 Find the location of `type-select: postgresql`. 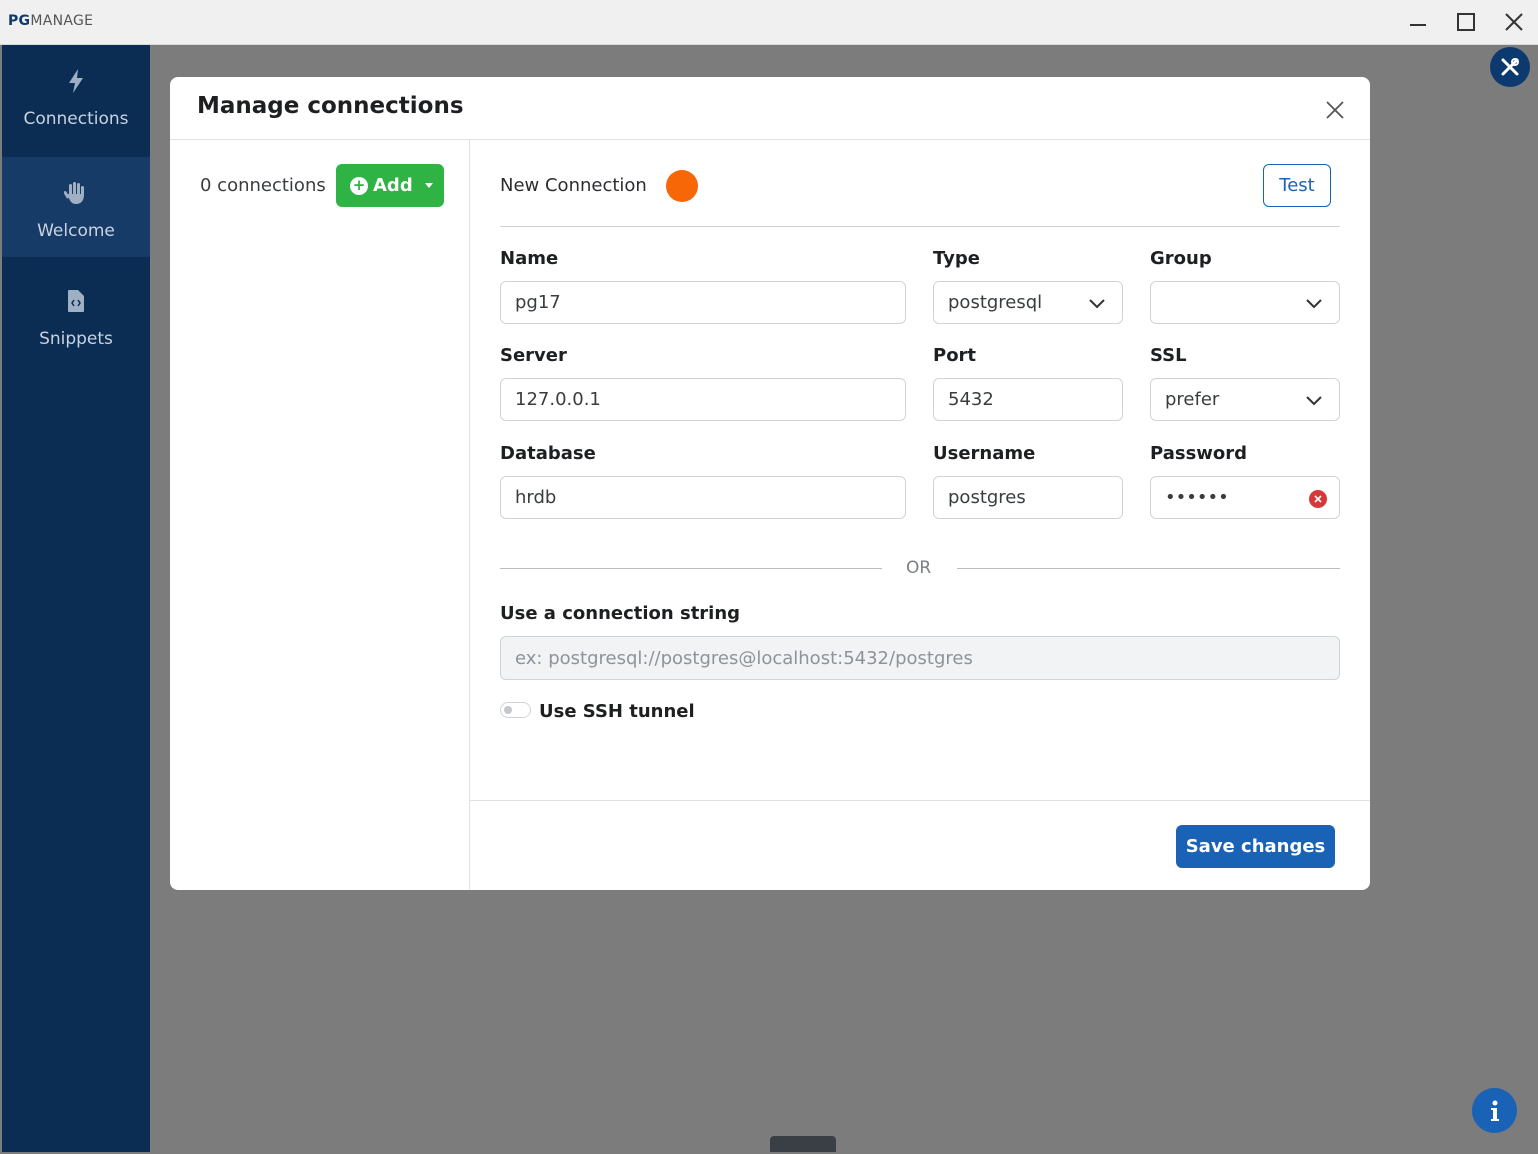

type-select: postgresql is located at coordinates (1028, 302).